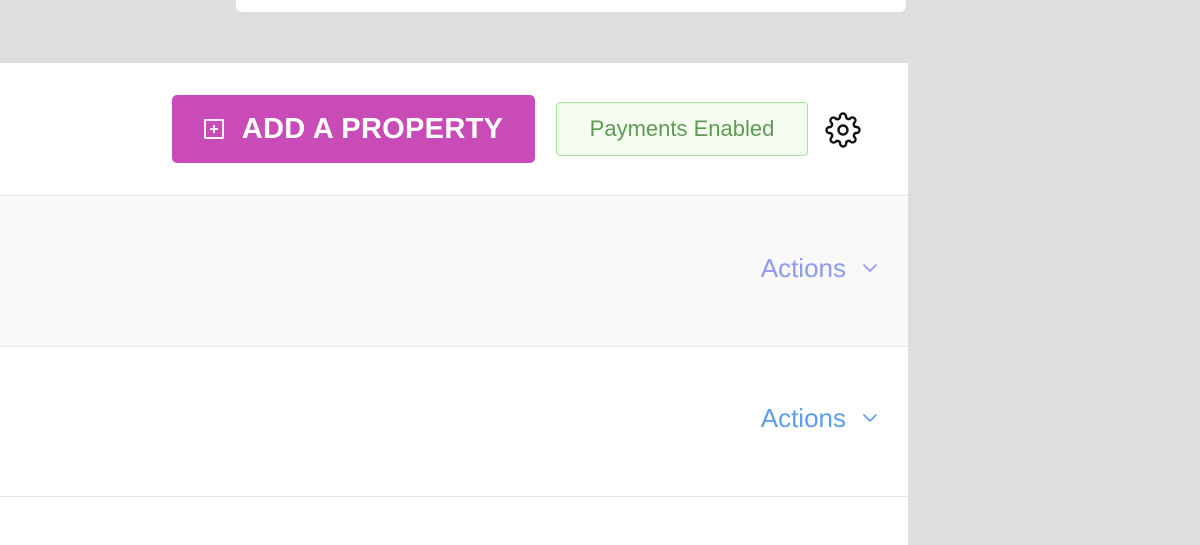 The image size is (1200, 545). I want to click on plus-square-icon, so click(213, 129).